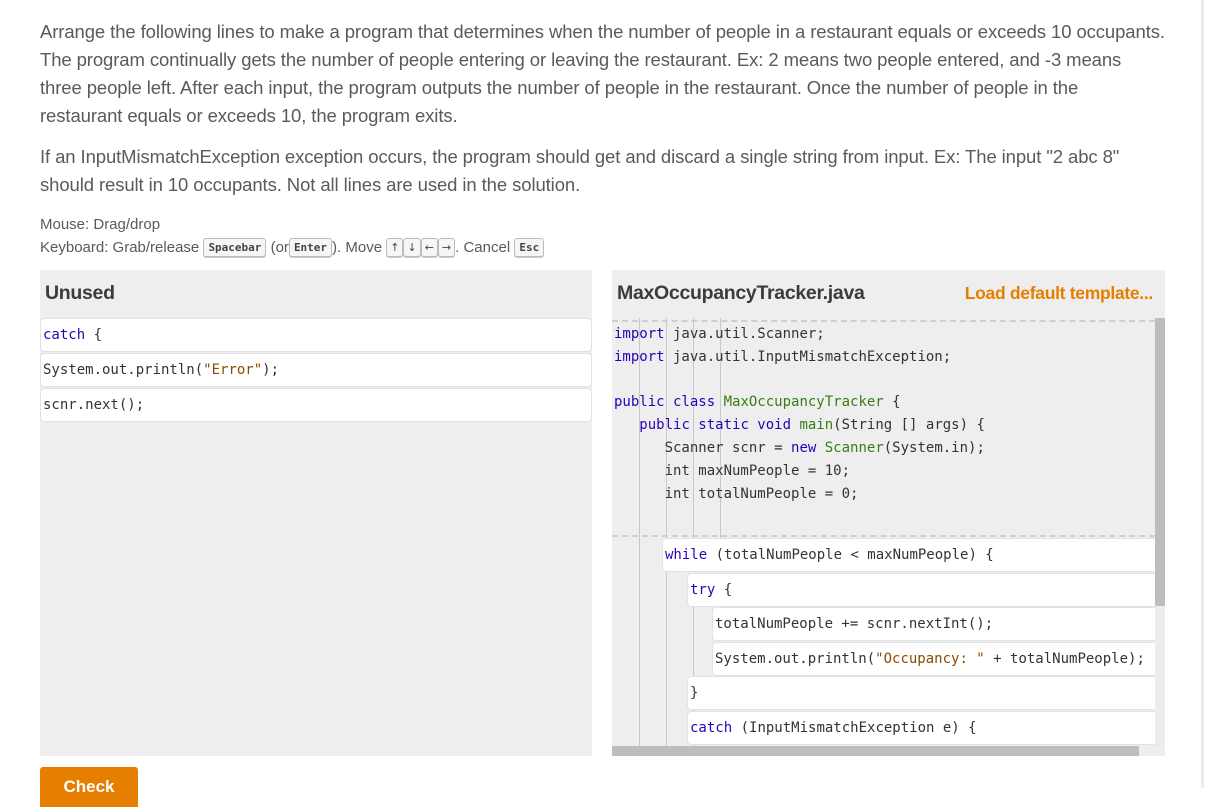 This screenshot has width=1217, height=807. I want to click on code-keyword: catch, so click(64, 335).